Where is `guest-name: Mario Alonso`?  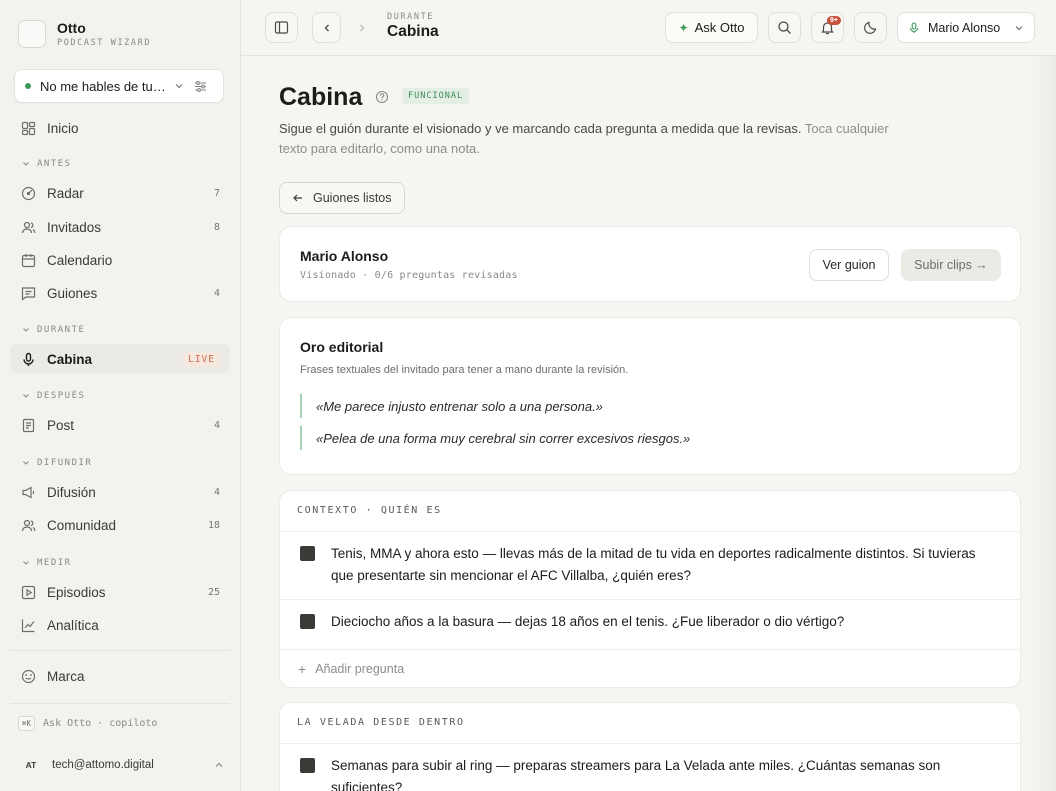 guest-name: Mario Alonso is located at coordinates (344, 256).